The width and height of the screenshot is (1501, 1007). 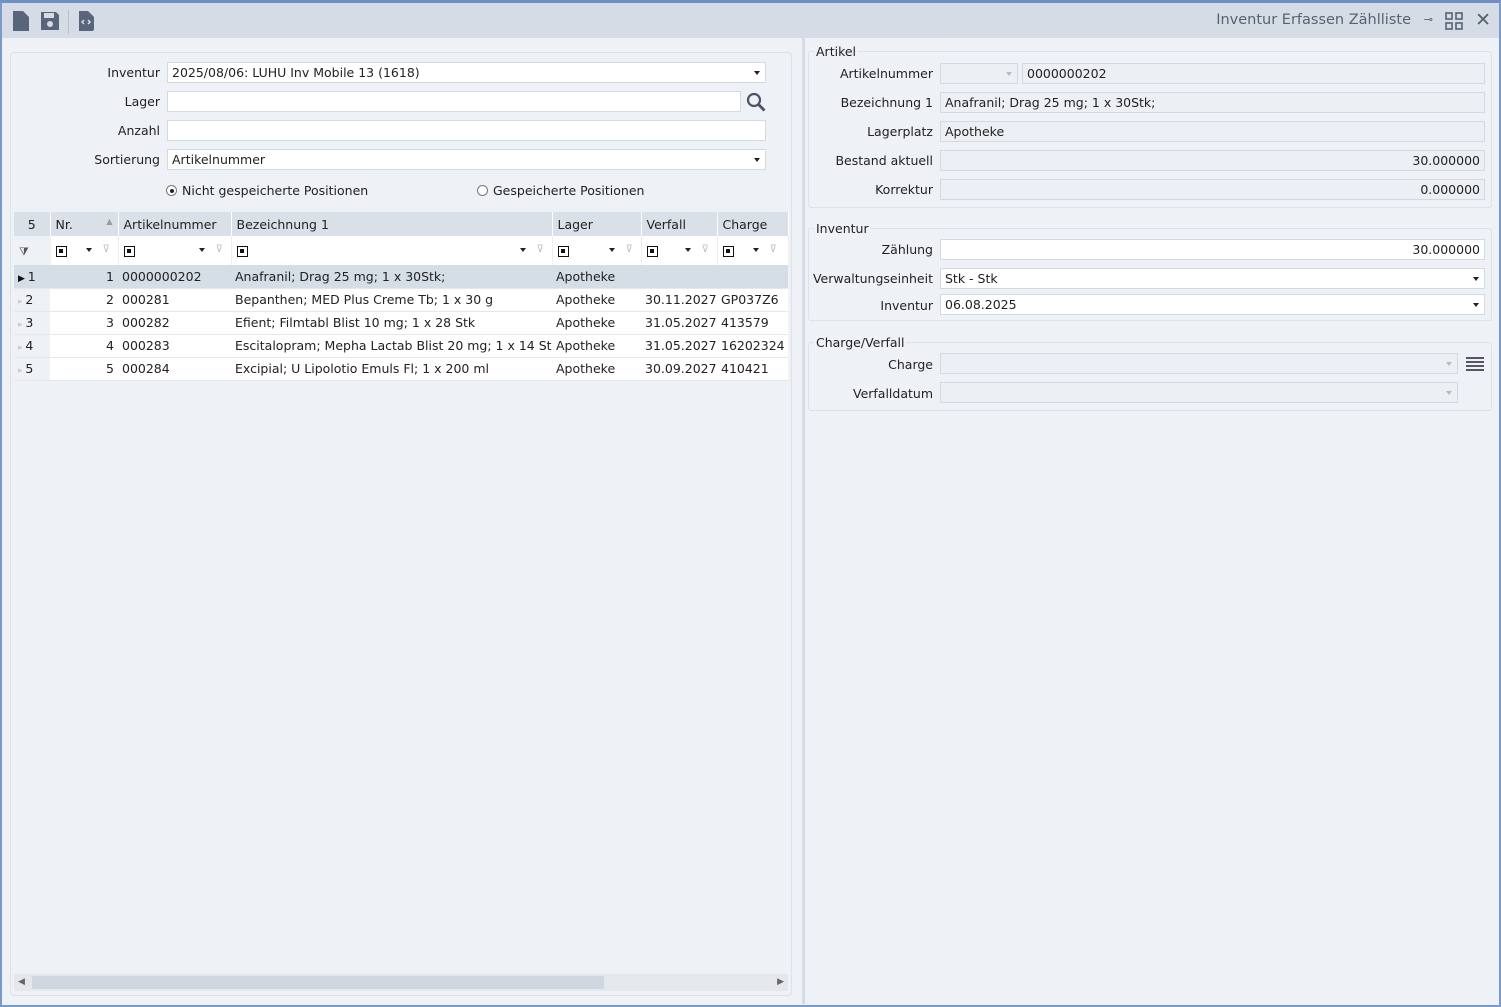 I want to click on lager-input, so click(x=454, y=101).